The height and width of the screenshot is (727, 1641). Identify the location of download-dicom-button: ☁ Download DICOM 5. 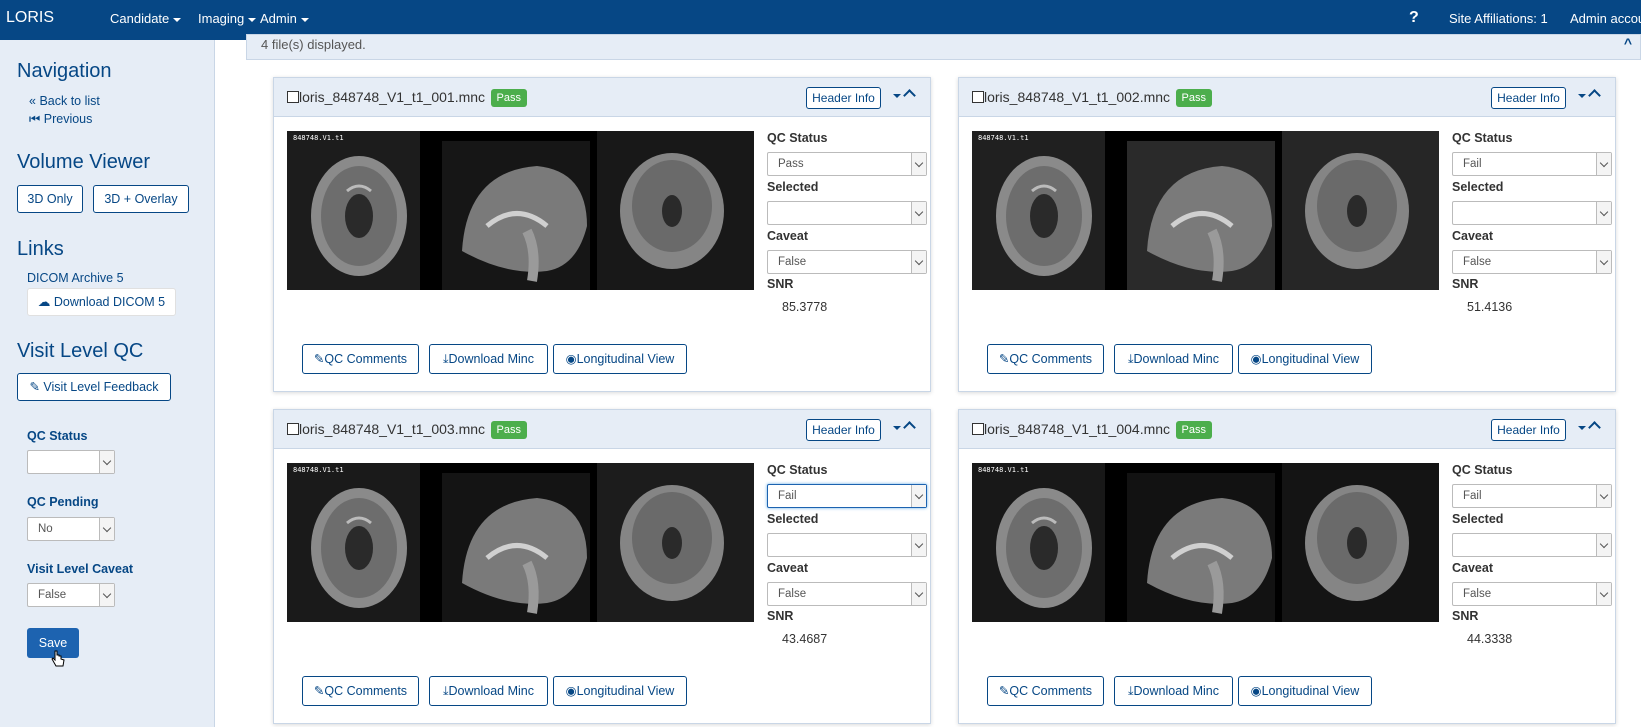
(101, 302).